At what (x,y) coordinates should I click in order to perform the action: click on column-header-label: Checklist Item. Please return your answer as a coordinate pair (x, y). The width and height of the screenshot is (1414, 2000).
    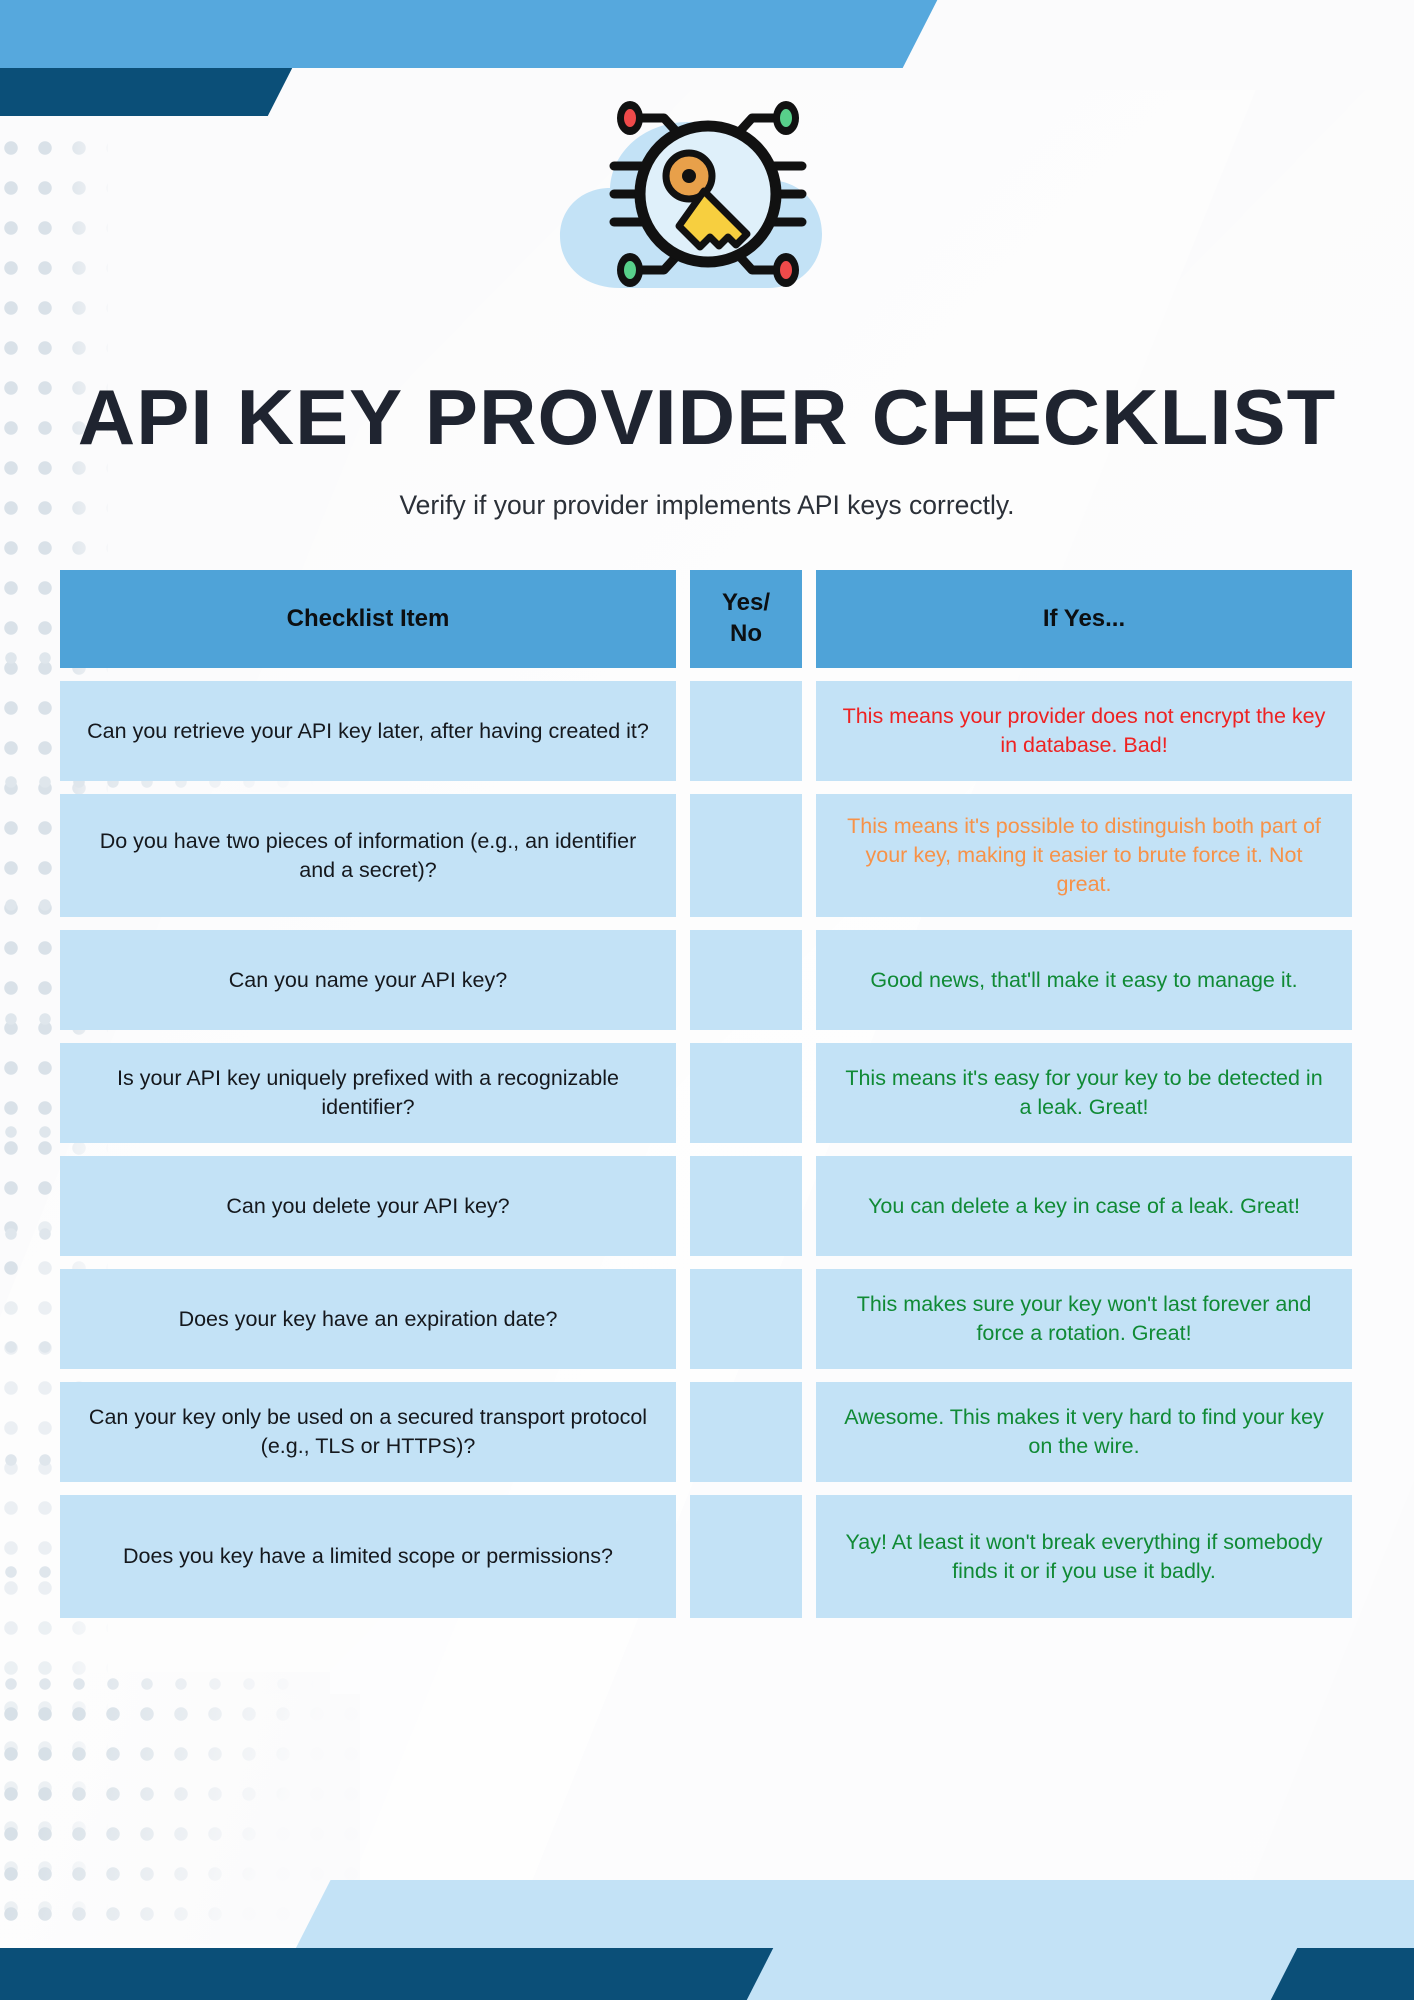
    Looking at the image, I should click on (368, 618).